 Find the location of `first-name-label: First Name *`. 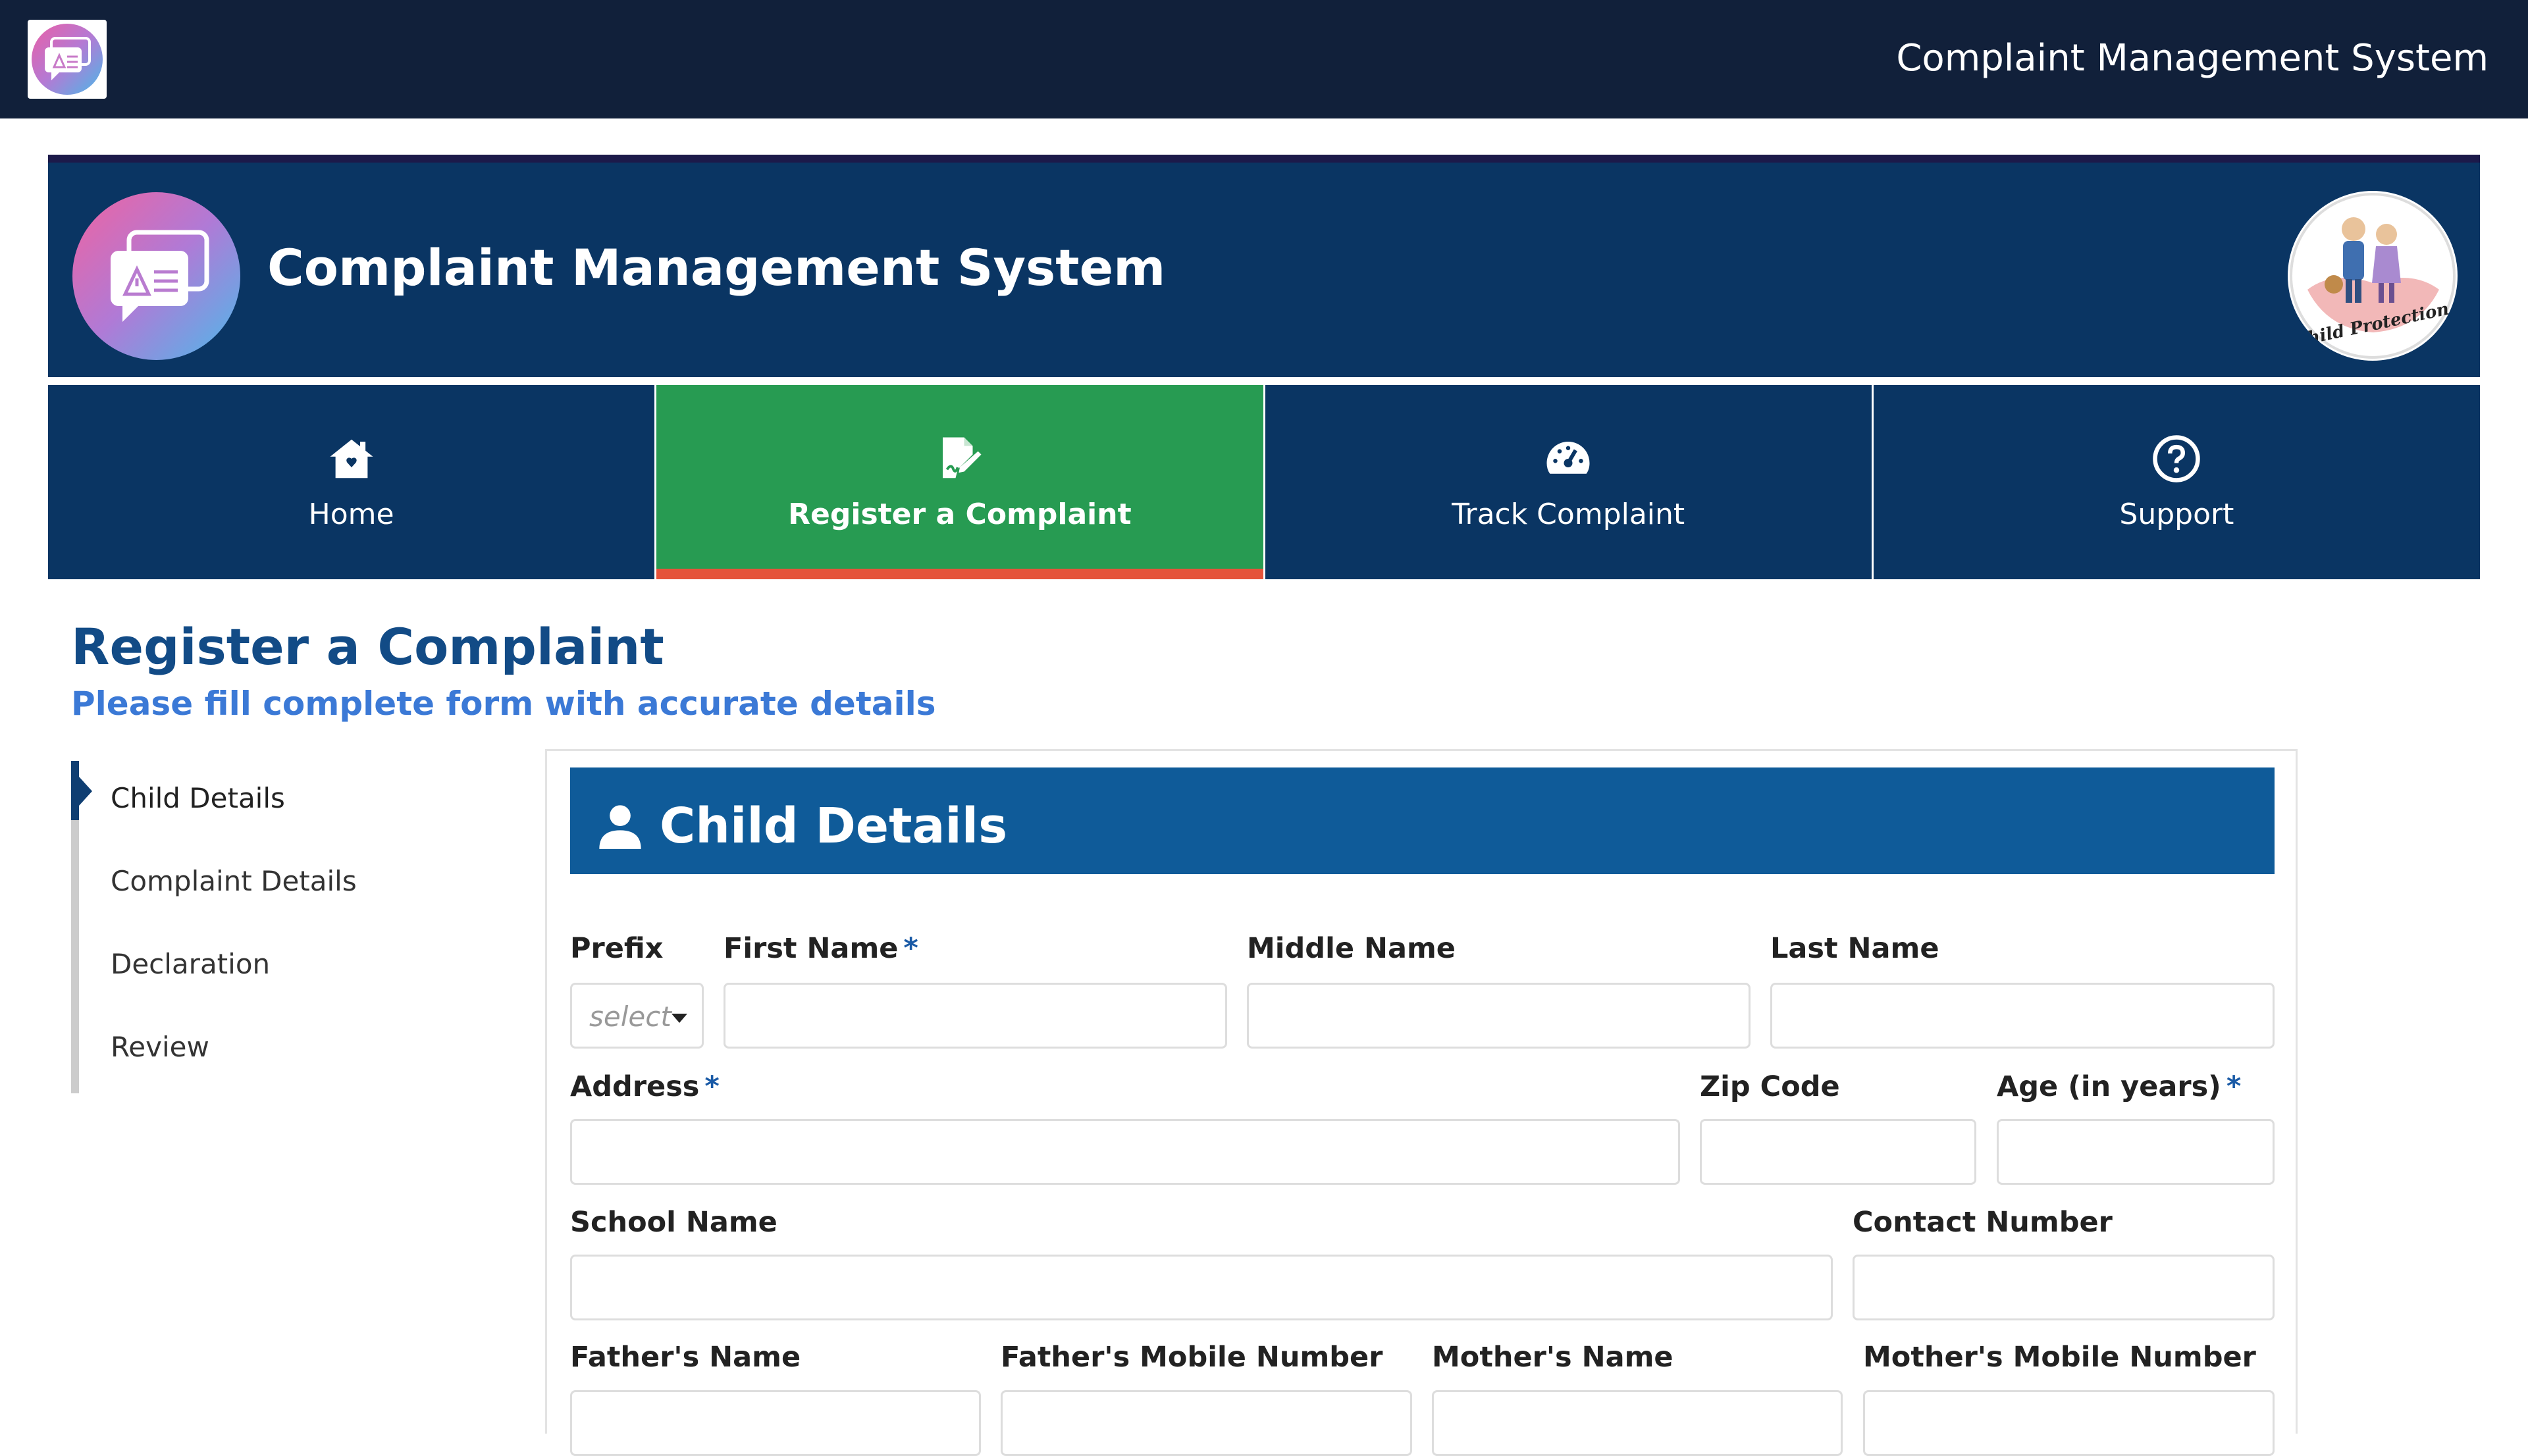

first-name-label: First Name * is located at coordinates (821, 948).